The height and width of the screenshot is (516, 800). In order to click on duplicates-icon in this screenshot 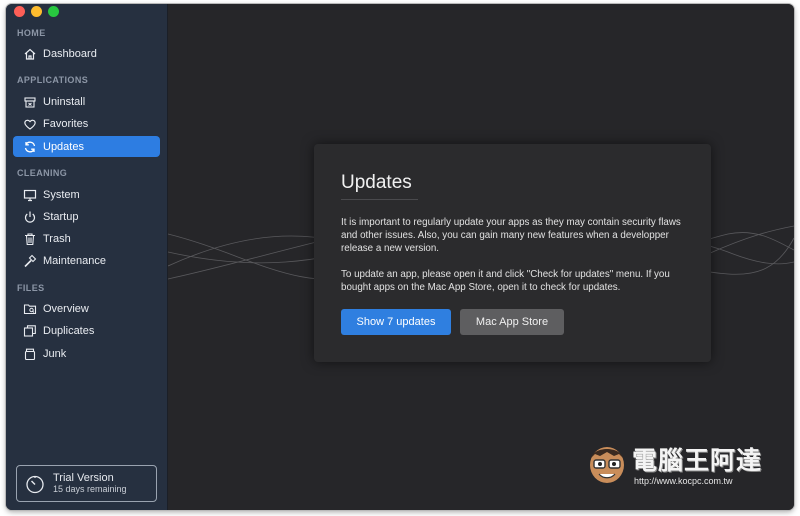, I will do `click(30, 331)`.